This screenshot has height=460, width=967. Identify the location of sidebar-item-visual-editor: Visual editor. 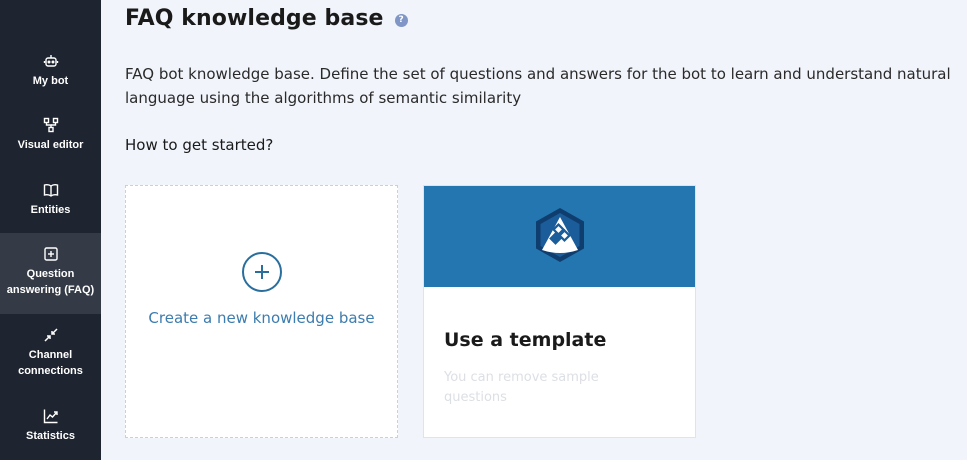
(50, 141).